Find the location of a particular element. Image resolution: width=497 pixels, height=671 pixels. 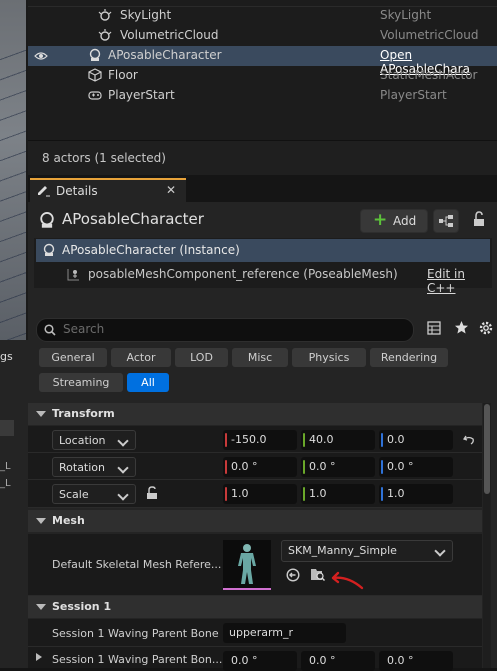

hierarchy-button is located at coordinates (446, 221).